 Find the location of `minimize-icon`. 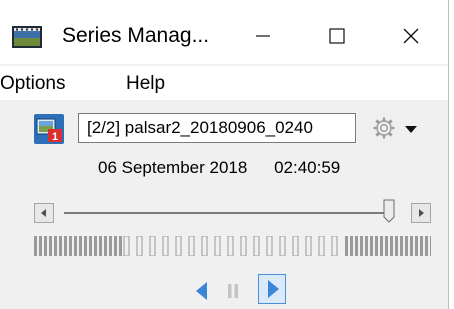

minimize-icon is located at coordinates (263, 36).